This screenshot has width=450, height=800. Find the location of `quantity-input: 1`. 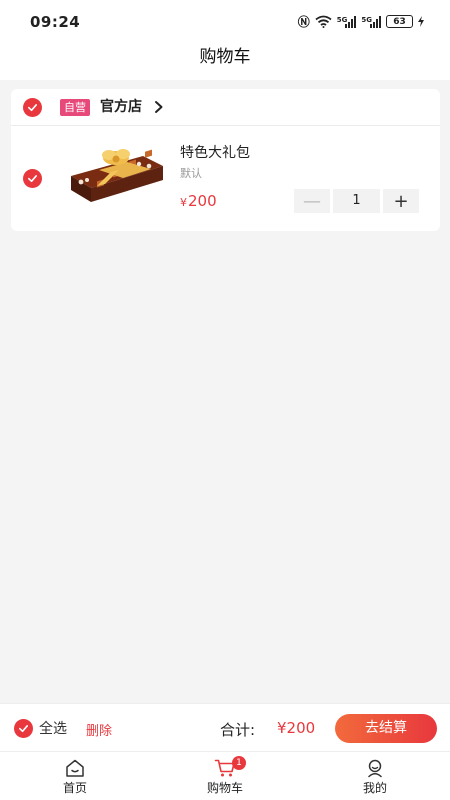

quantity-input: 1 is located at coordinates (356, 201).